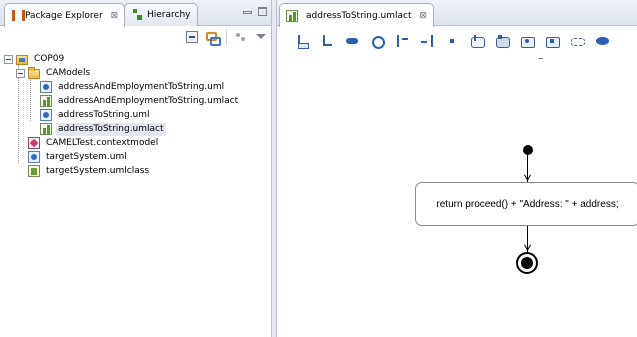  I want to click on tree-item-file: targetSystem.umlclass, so click(137, 171).